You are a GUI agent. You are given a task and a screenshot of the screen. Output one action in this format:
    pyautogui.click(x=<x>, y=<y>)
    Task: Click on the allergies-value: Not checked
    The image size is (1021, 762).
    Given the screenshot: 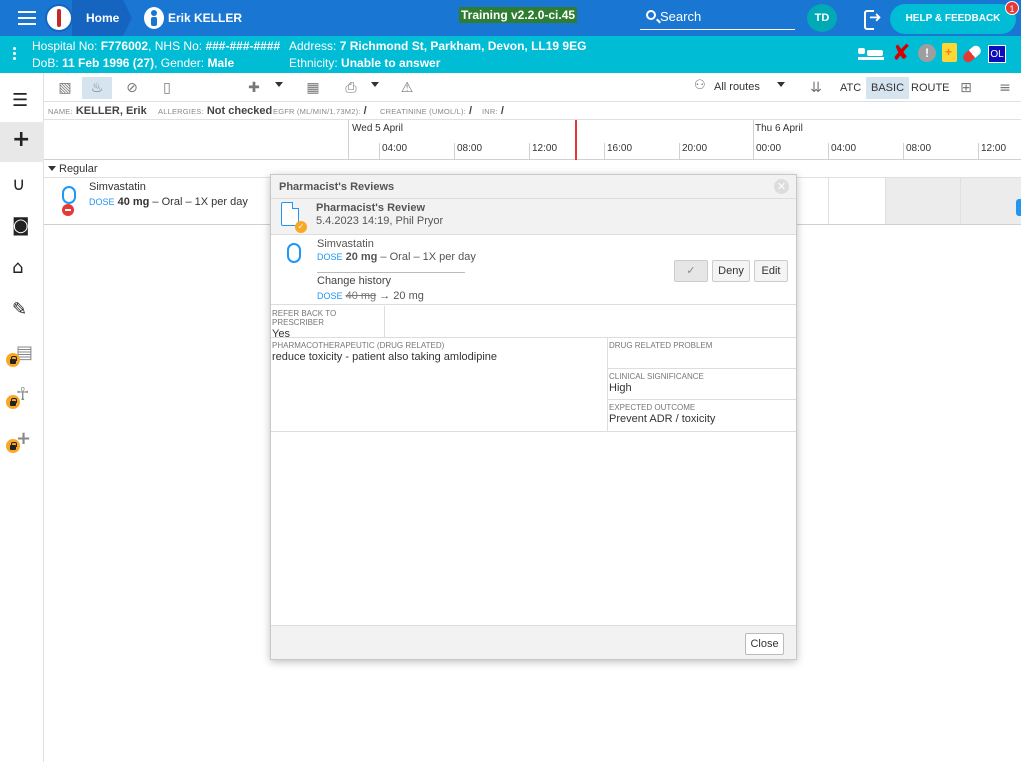 What is the action you would take?
    pyautogui.click(x=239, y=111)
    